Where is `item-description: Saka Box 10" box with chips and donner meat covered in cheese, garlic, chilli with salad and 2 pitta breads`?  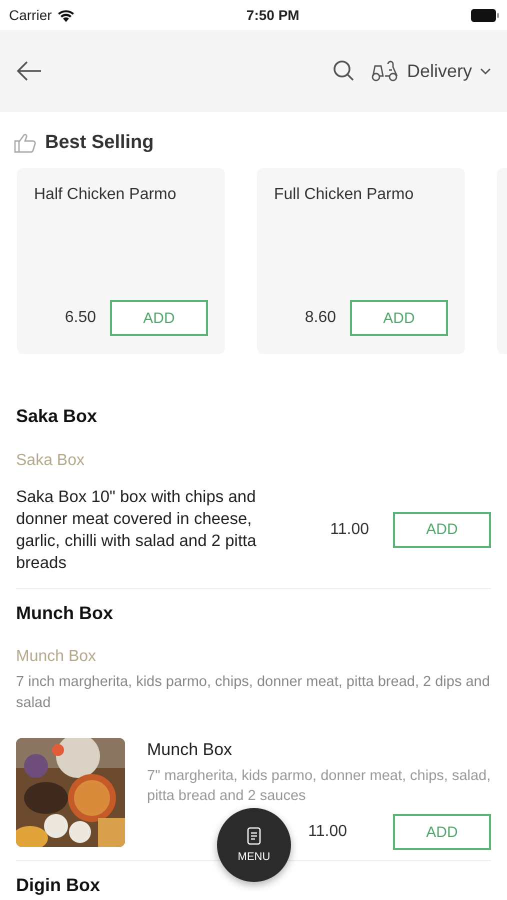 item-description: Saka Box 10" box with chips and donner meat covered in cheese, garlic, chilli with salad and 2 pitta breads is located at coordinates (137, 530).